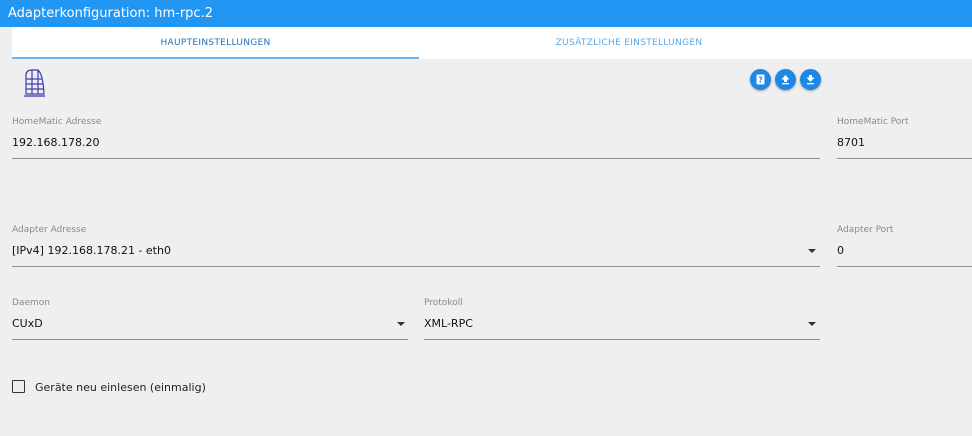 This screenshot has height=436, width=972. Describe the element at coordinates (55, 142) in the screenshot. I see `homematic-address-input: 192.168.178.20` at that location.